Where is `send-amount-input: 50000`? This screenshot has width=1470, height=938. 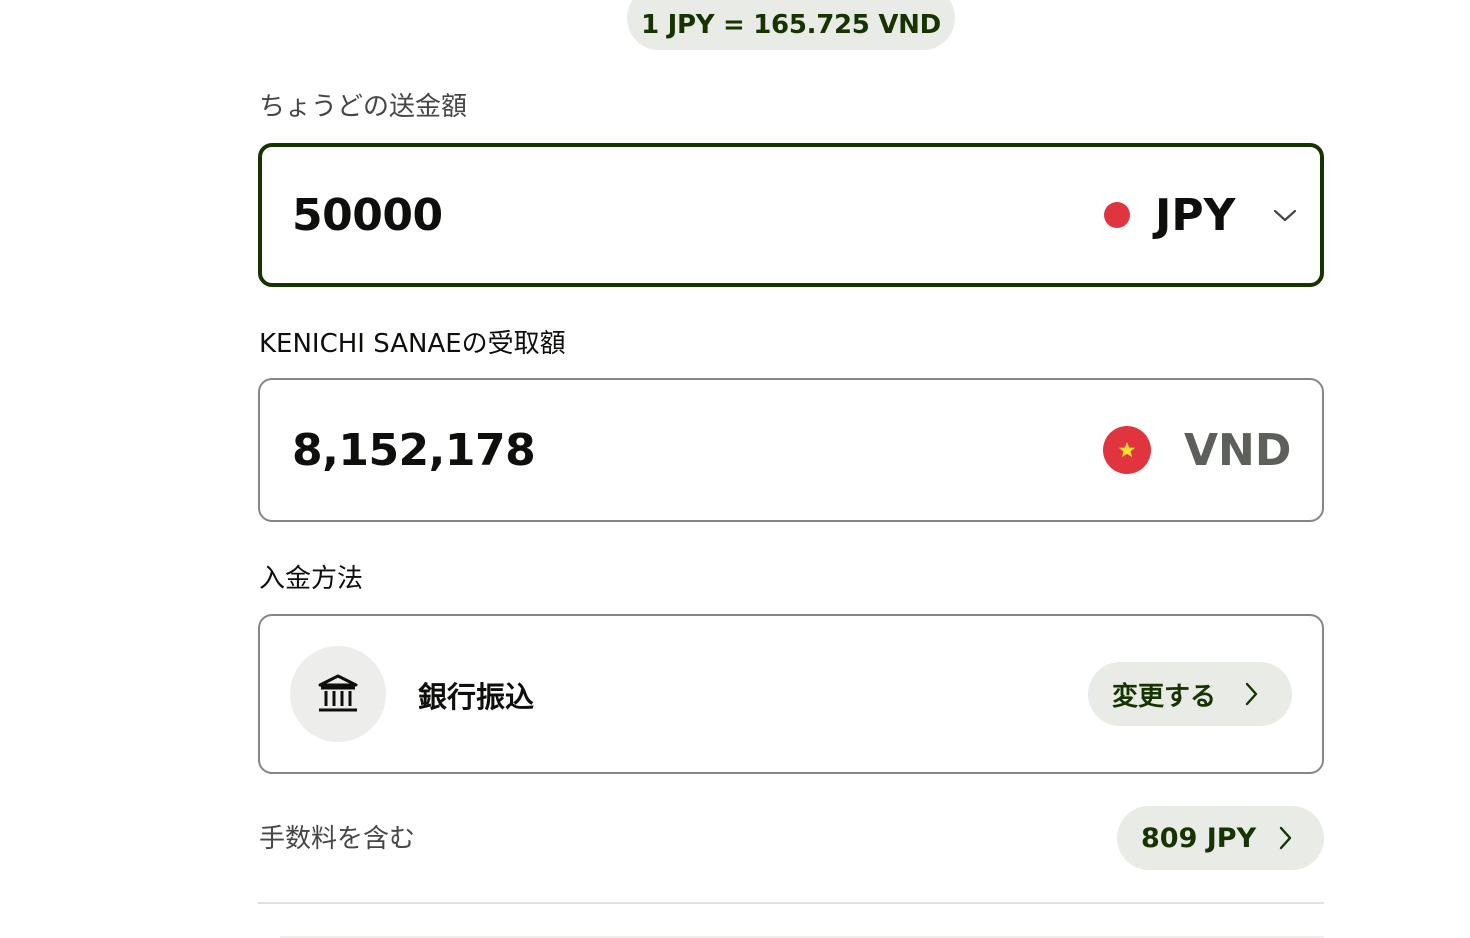
send-amount-input: 50000 is located at coordinates (367, 215).